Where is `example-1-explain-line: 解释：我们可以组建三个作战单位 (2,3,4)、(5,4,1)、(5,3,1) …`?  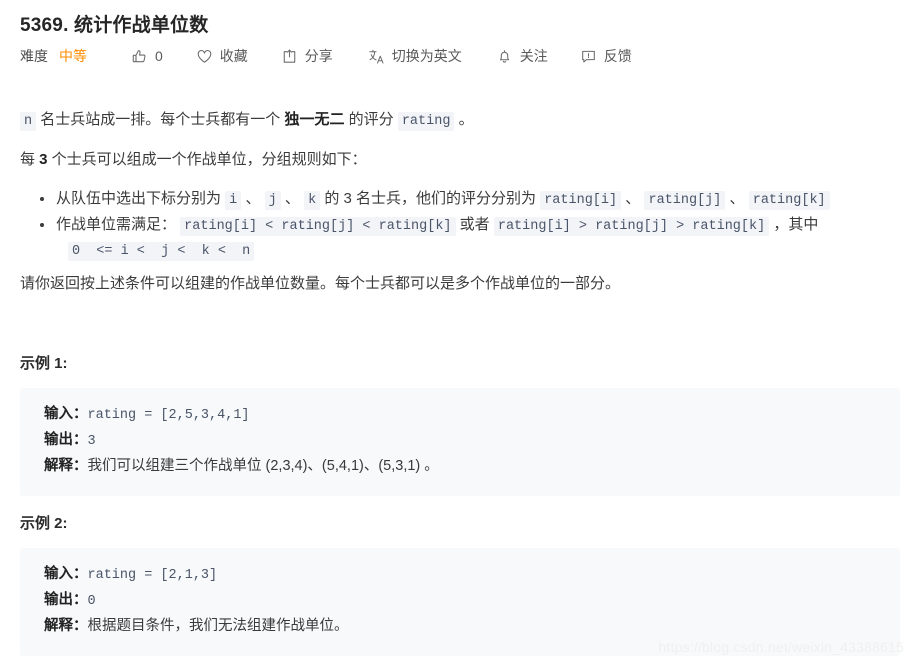
example-1-explain-line: 解释：我们可以组建三个作战单位 (2,3,4)、(5,4,1)、(5,3,1) … is located at coordinates (460, 467).